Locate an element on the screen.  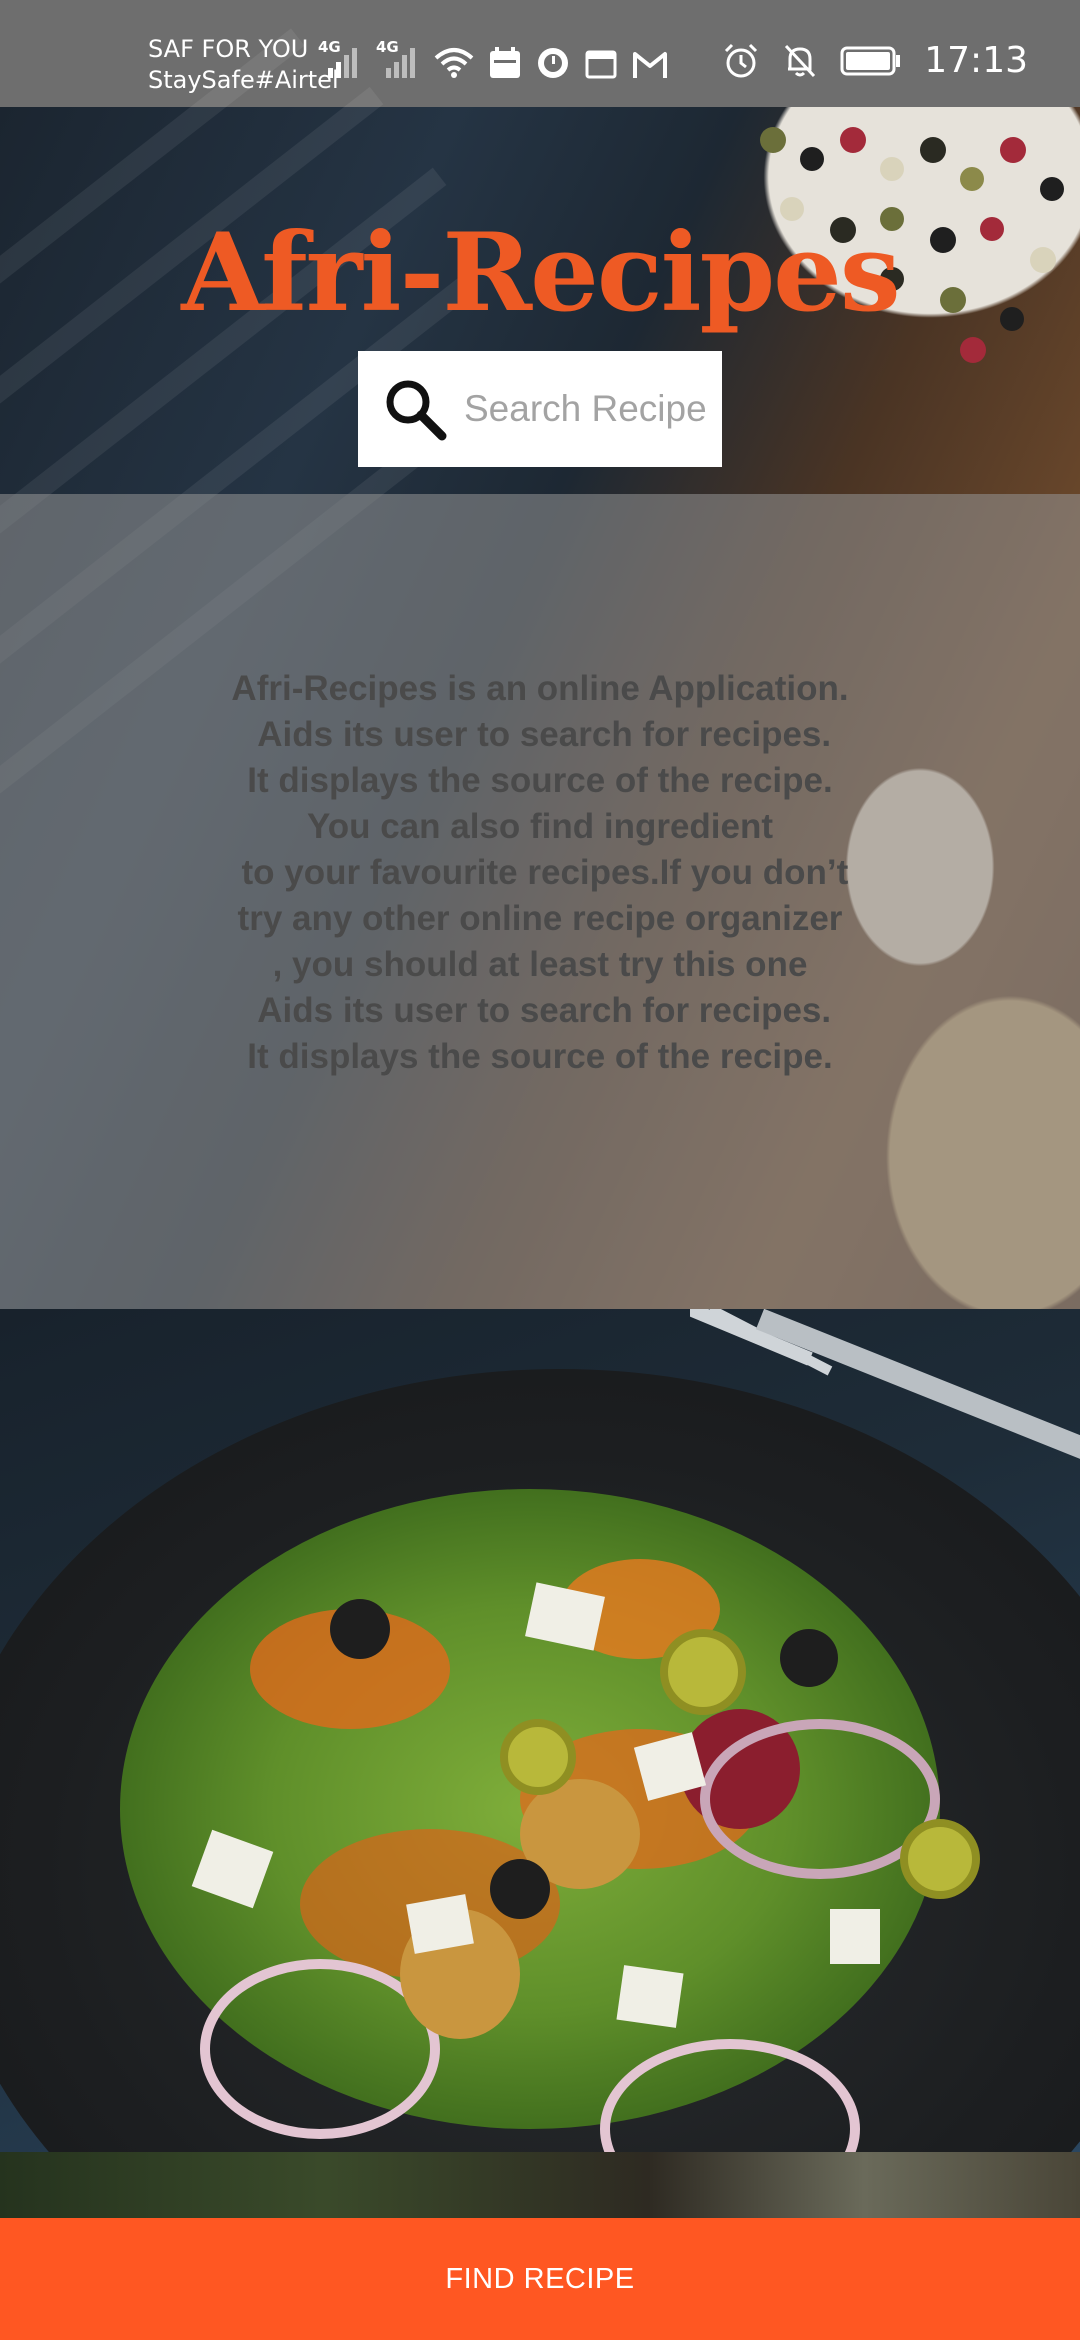
status-icons-left: 4G 4G is located at coordinates (493, 59).